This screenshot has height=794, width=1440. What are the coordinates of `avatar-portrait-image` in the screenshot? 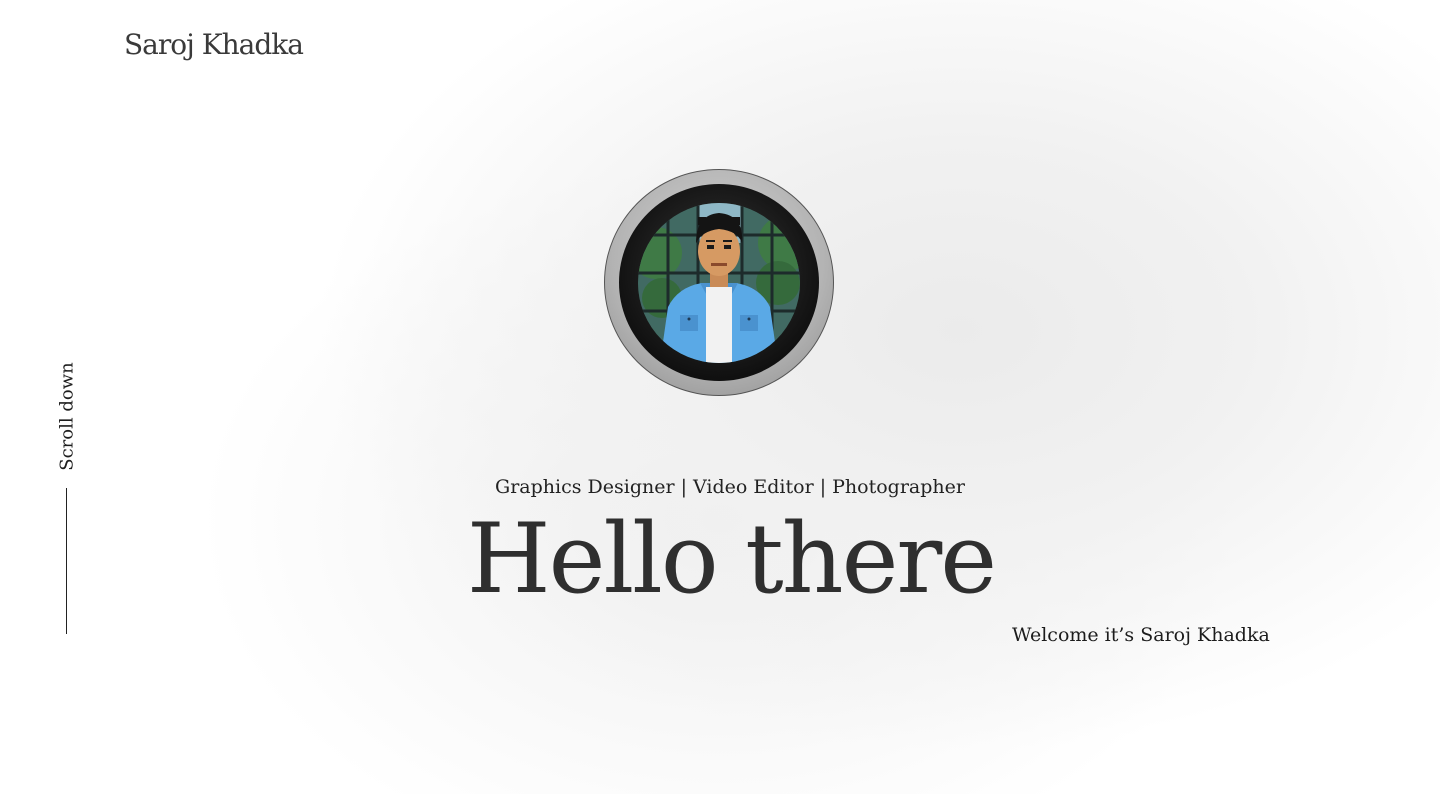 It's located at (719, 282).